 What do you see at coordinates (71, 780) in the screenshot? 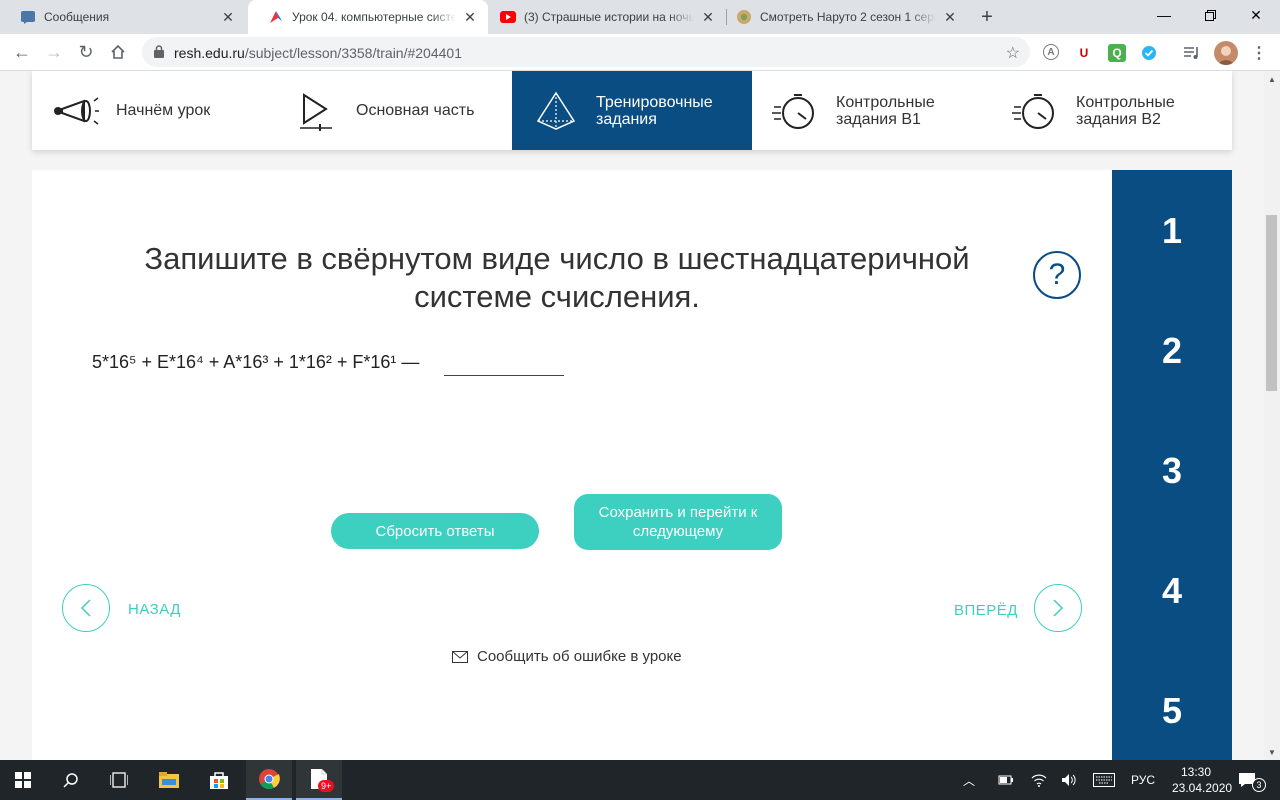
I see `search-icon` at bounding box center [71, 780].